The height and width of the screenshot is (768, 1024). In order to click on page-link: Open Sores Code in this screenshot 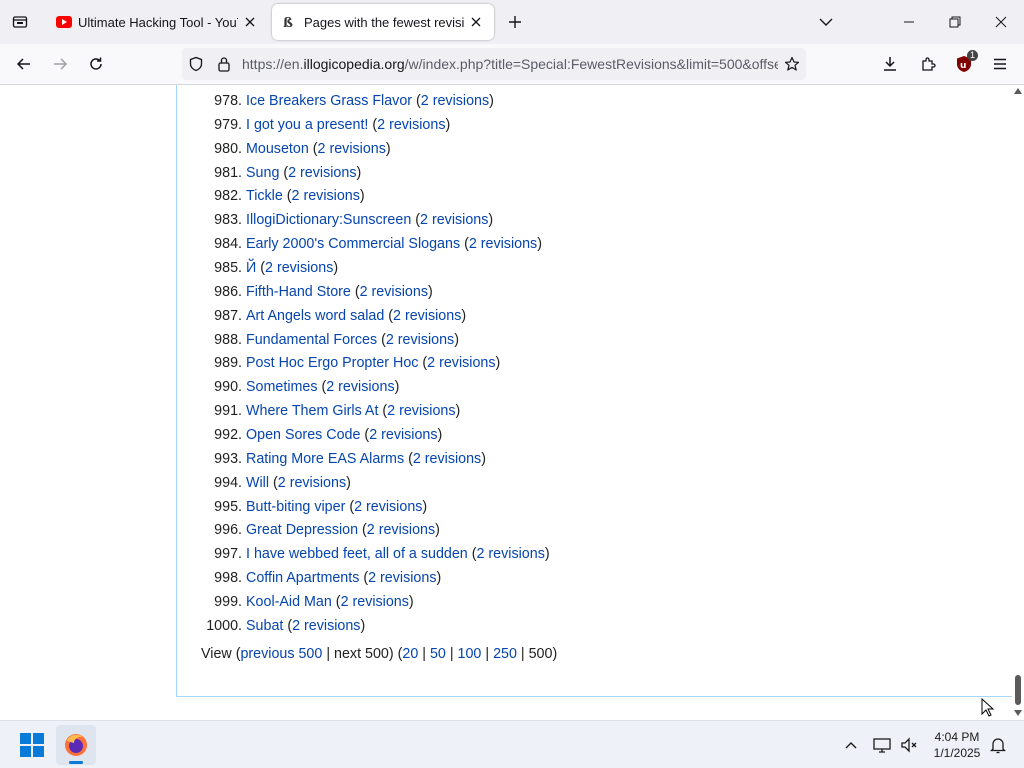, I will do `click(303, 435)`.